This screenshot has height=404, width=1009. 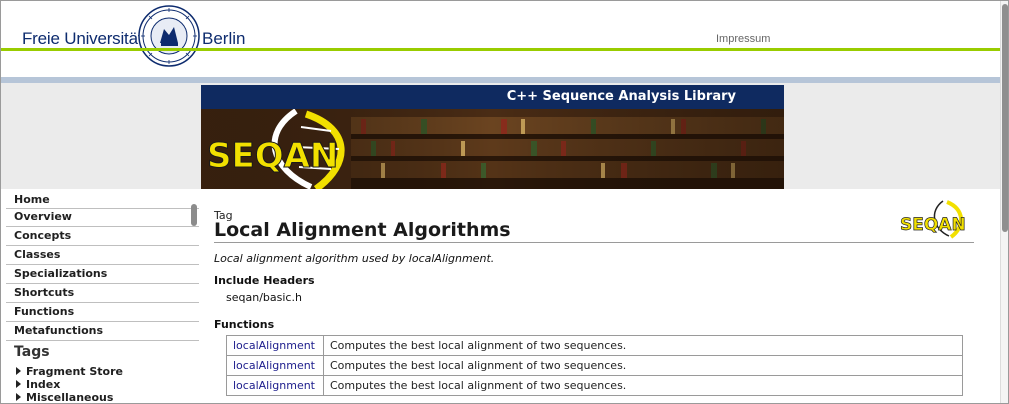 I want to click on functions-heading: Functions, so click(x=244, y=324).